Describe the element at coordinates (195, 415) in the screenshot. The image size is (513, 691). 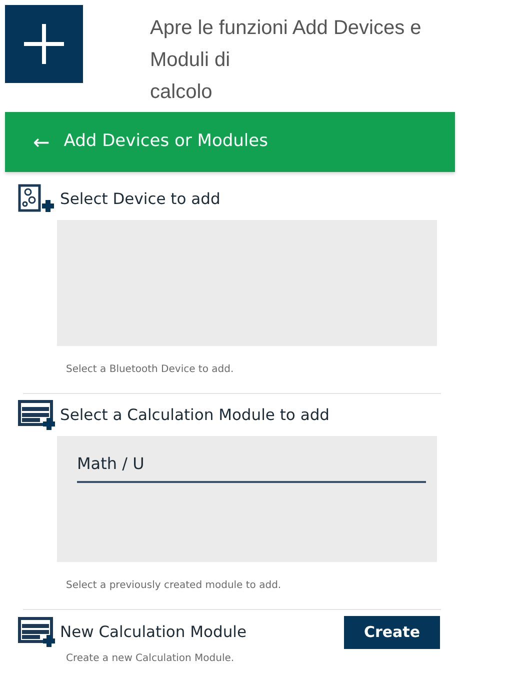
I see `section-title: Select a Calculation Module to add` at that location.